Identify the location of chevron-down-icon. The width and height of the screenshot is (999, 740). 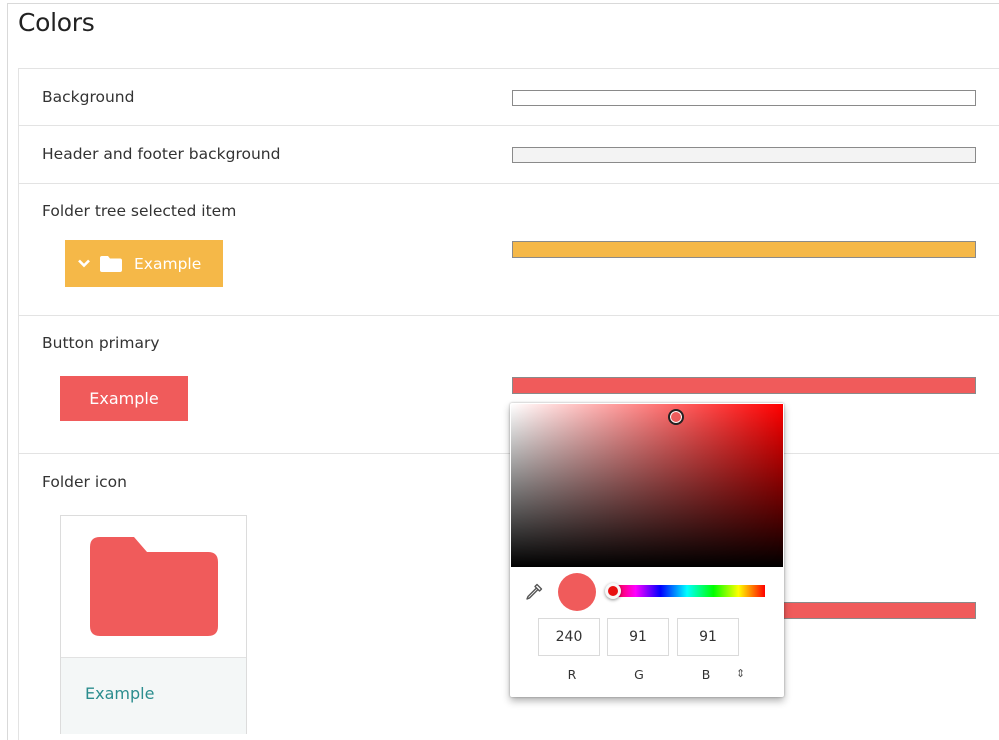
(84, 264).